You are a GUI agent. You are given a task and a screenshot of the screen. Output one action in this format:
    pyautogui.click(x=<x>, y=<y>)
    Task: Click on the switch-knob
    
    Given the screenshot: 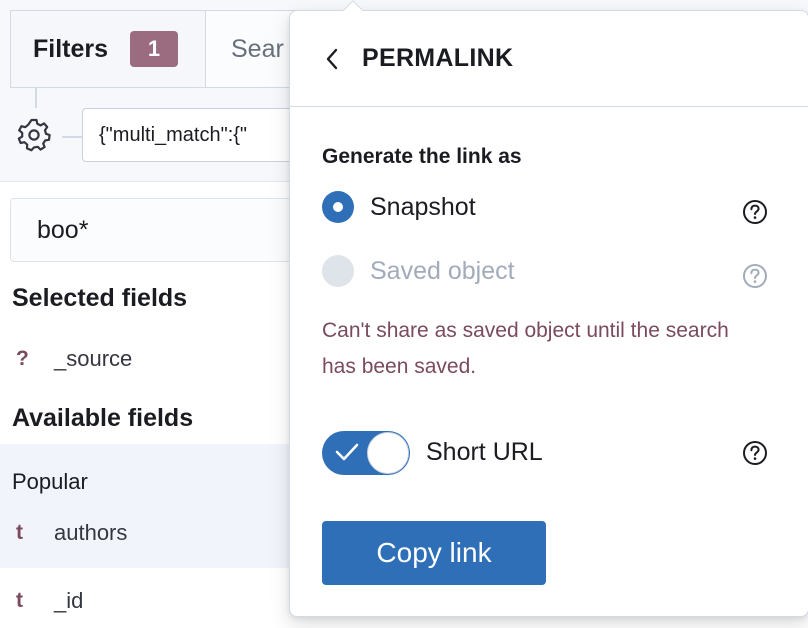 What is the action you would take?
    pyautogui.click(x=388, y=453)
    